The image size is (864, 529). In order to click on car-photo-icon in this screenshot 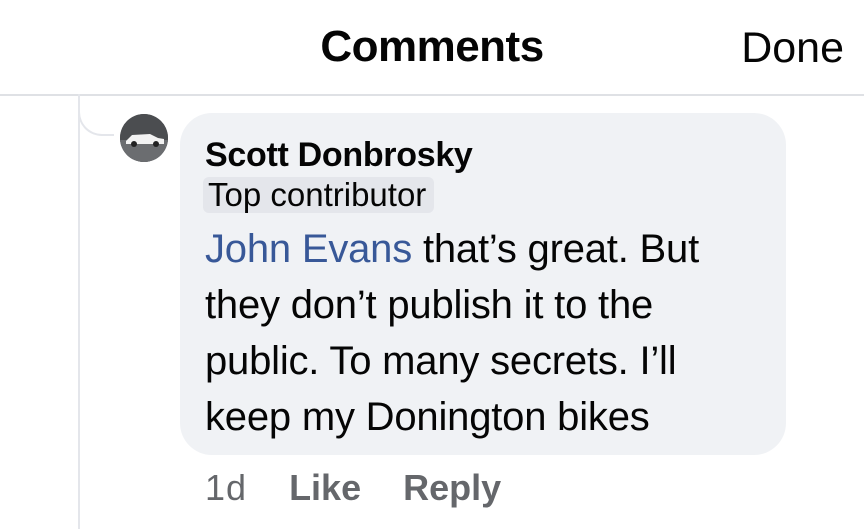, I will do `click(144, 138)`.